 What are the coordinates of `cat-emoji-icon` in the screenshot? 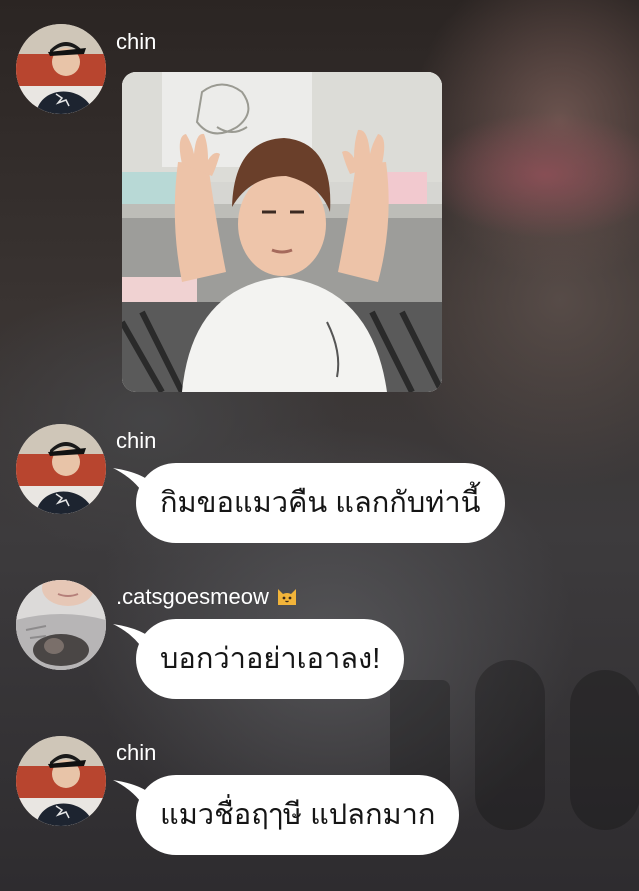 It's located at (287, 598).